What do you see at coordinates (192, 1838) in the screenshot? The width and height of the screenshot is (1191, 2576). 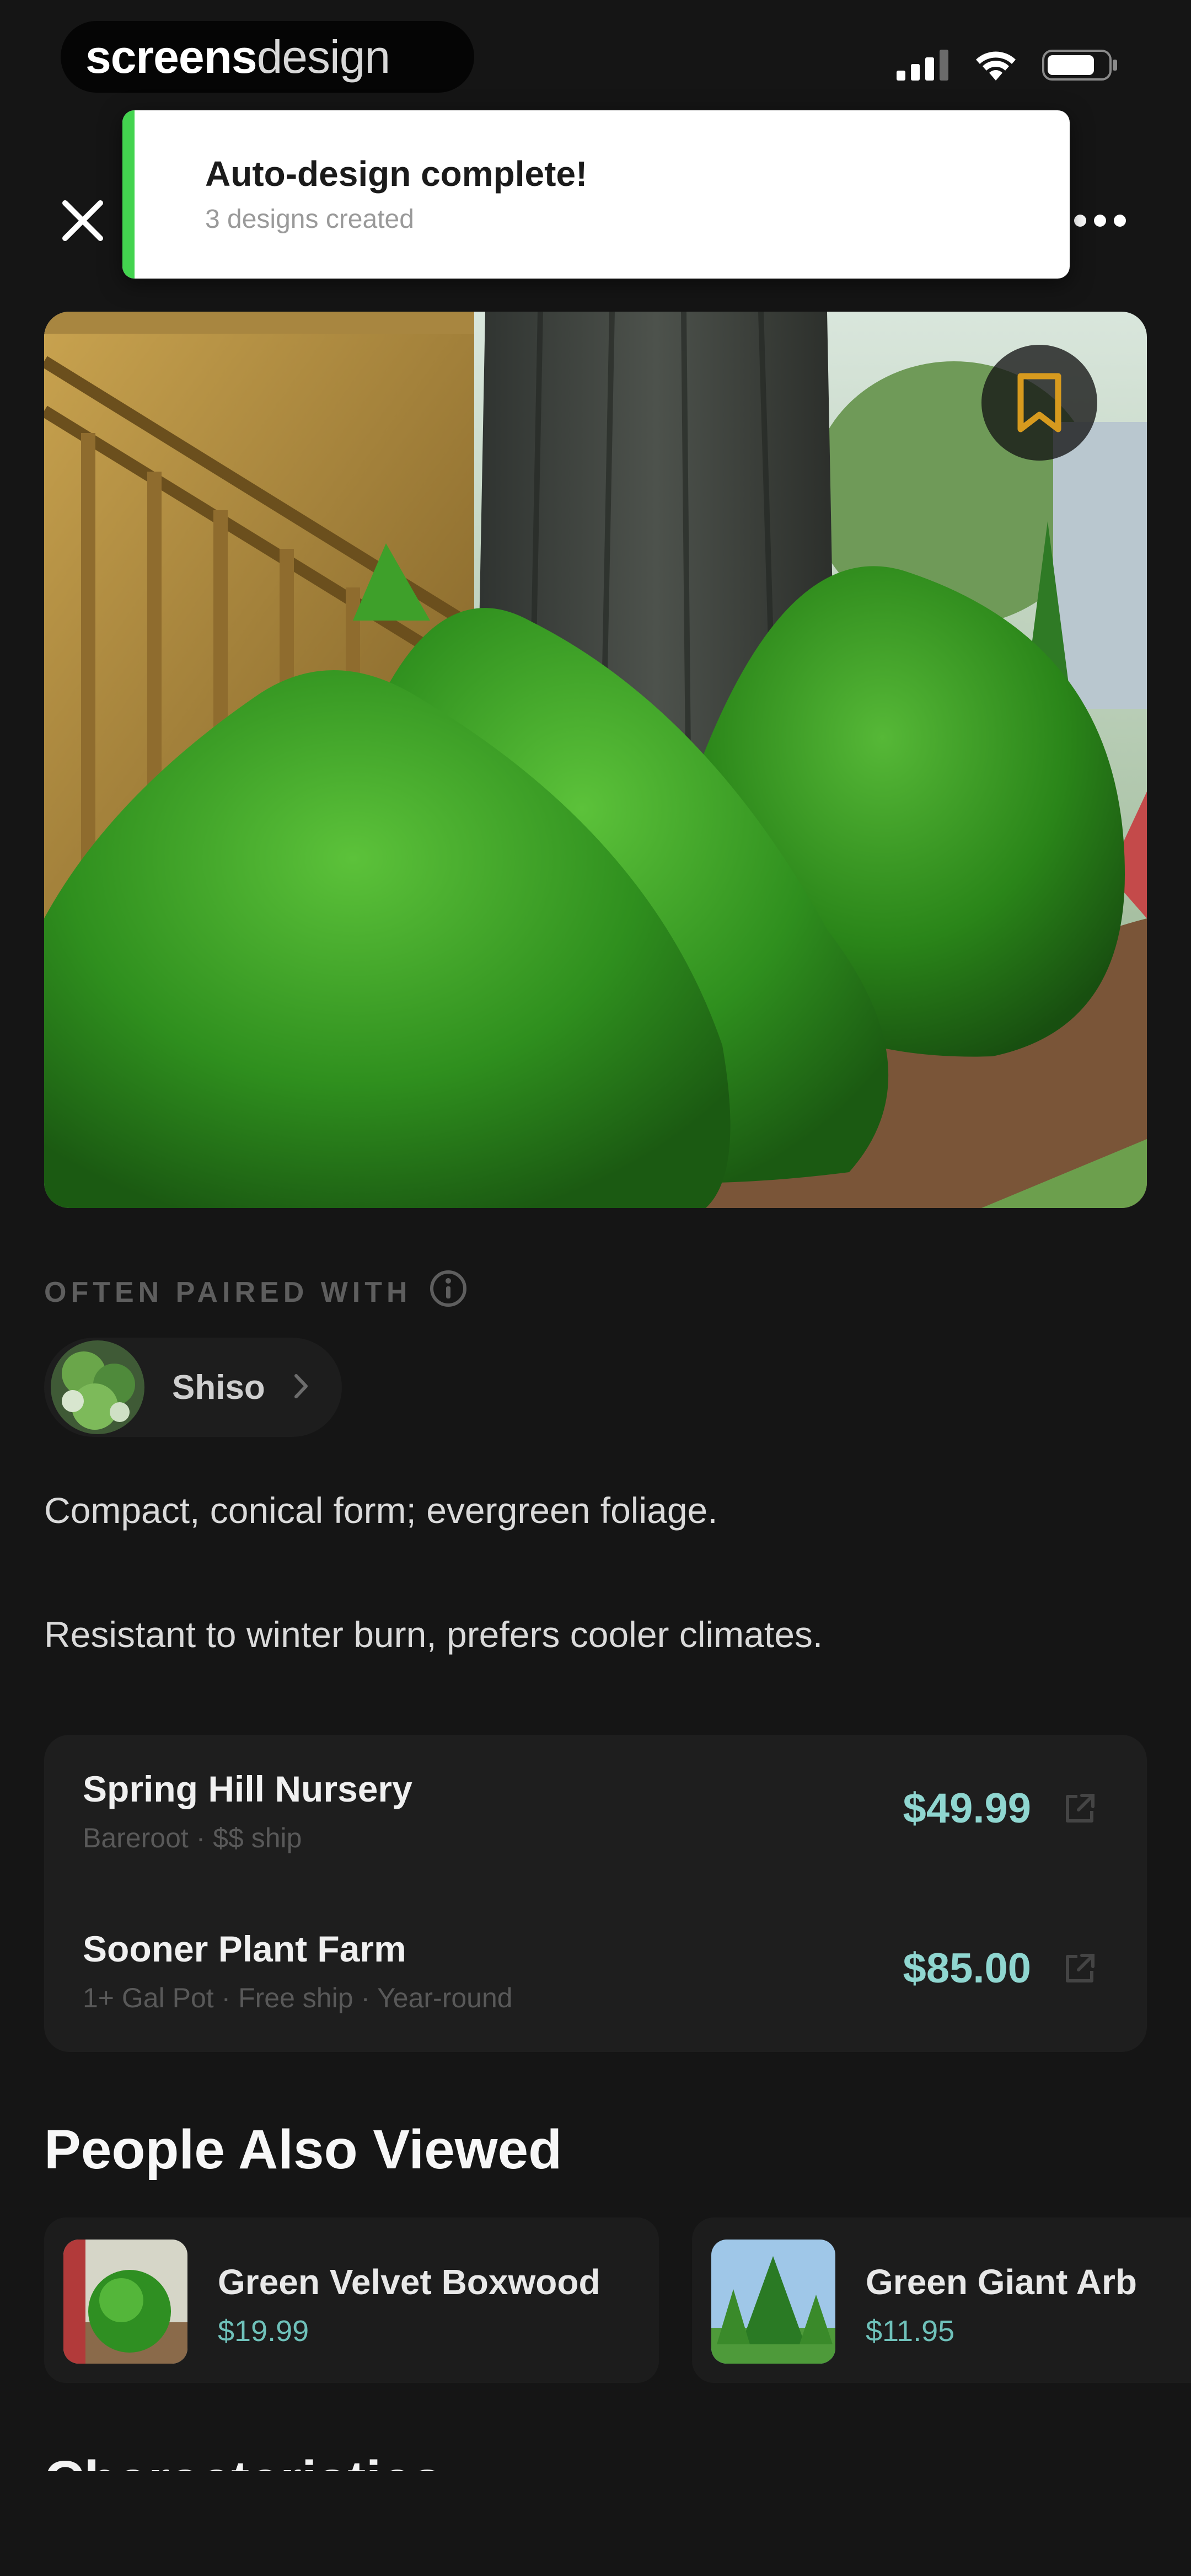 I see `seller-meta: Bareroot · $$ ship` at bounding box center [192, 1838].